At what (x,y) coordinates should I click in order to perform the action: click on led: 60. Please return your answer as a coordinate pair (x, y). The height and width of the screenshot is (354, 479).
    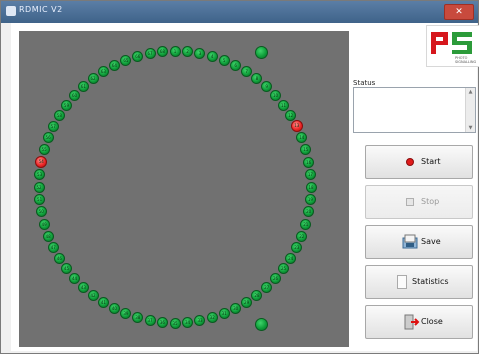
    Looking at the image, I should click on (74, 95).